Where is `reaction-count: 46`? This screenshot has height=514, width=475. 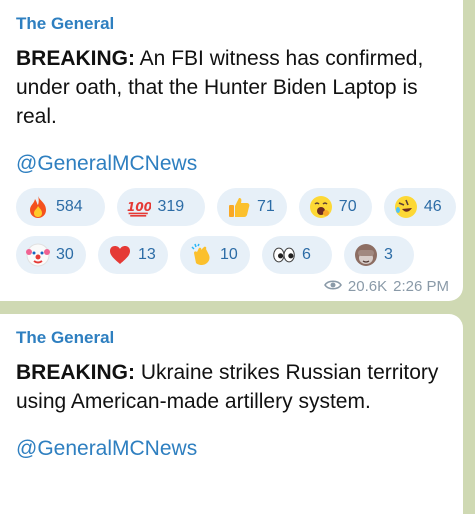
reaction-count: 46 is located at coordinates (432, 206).